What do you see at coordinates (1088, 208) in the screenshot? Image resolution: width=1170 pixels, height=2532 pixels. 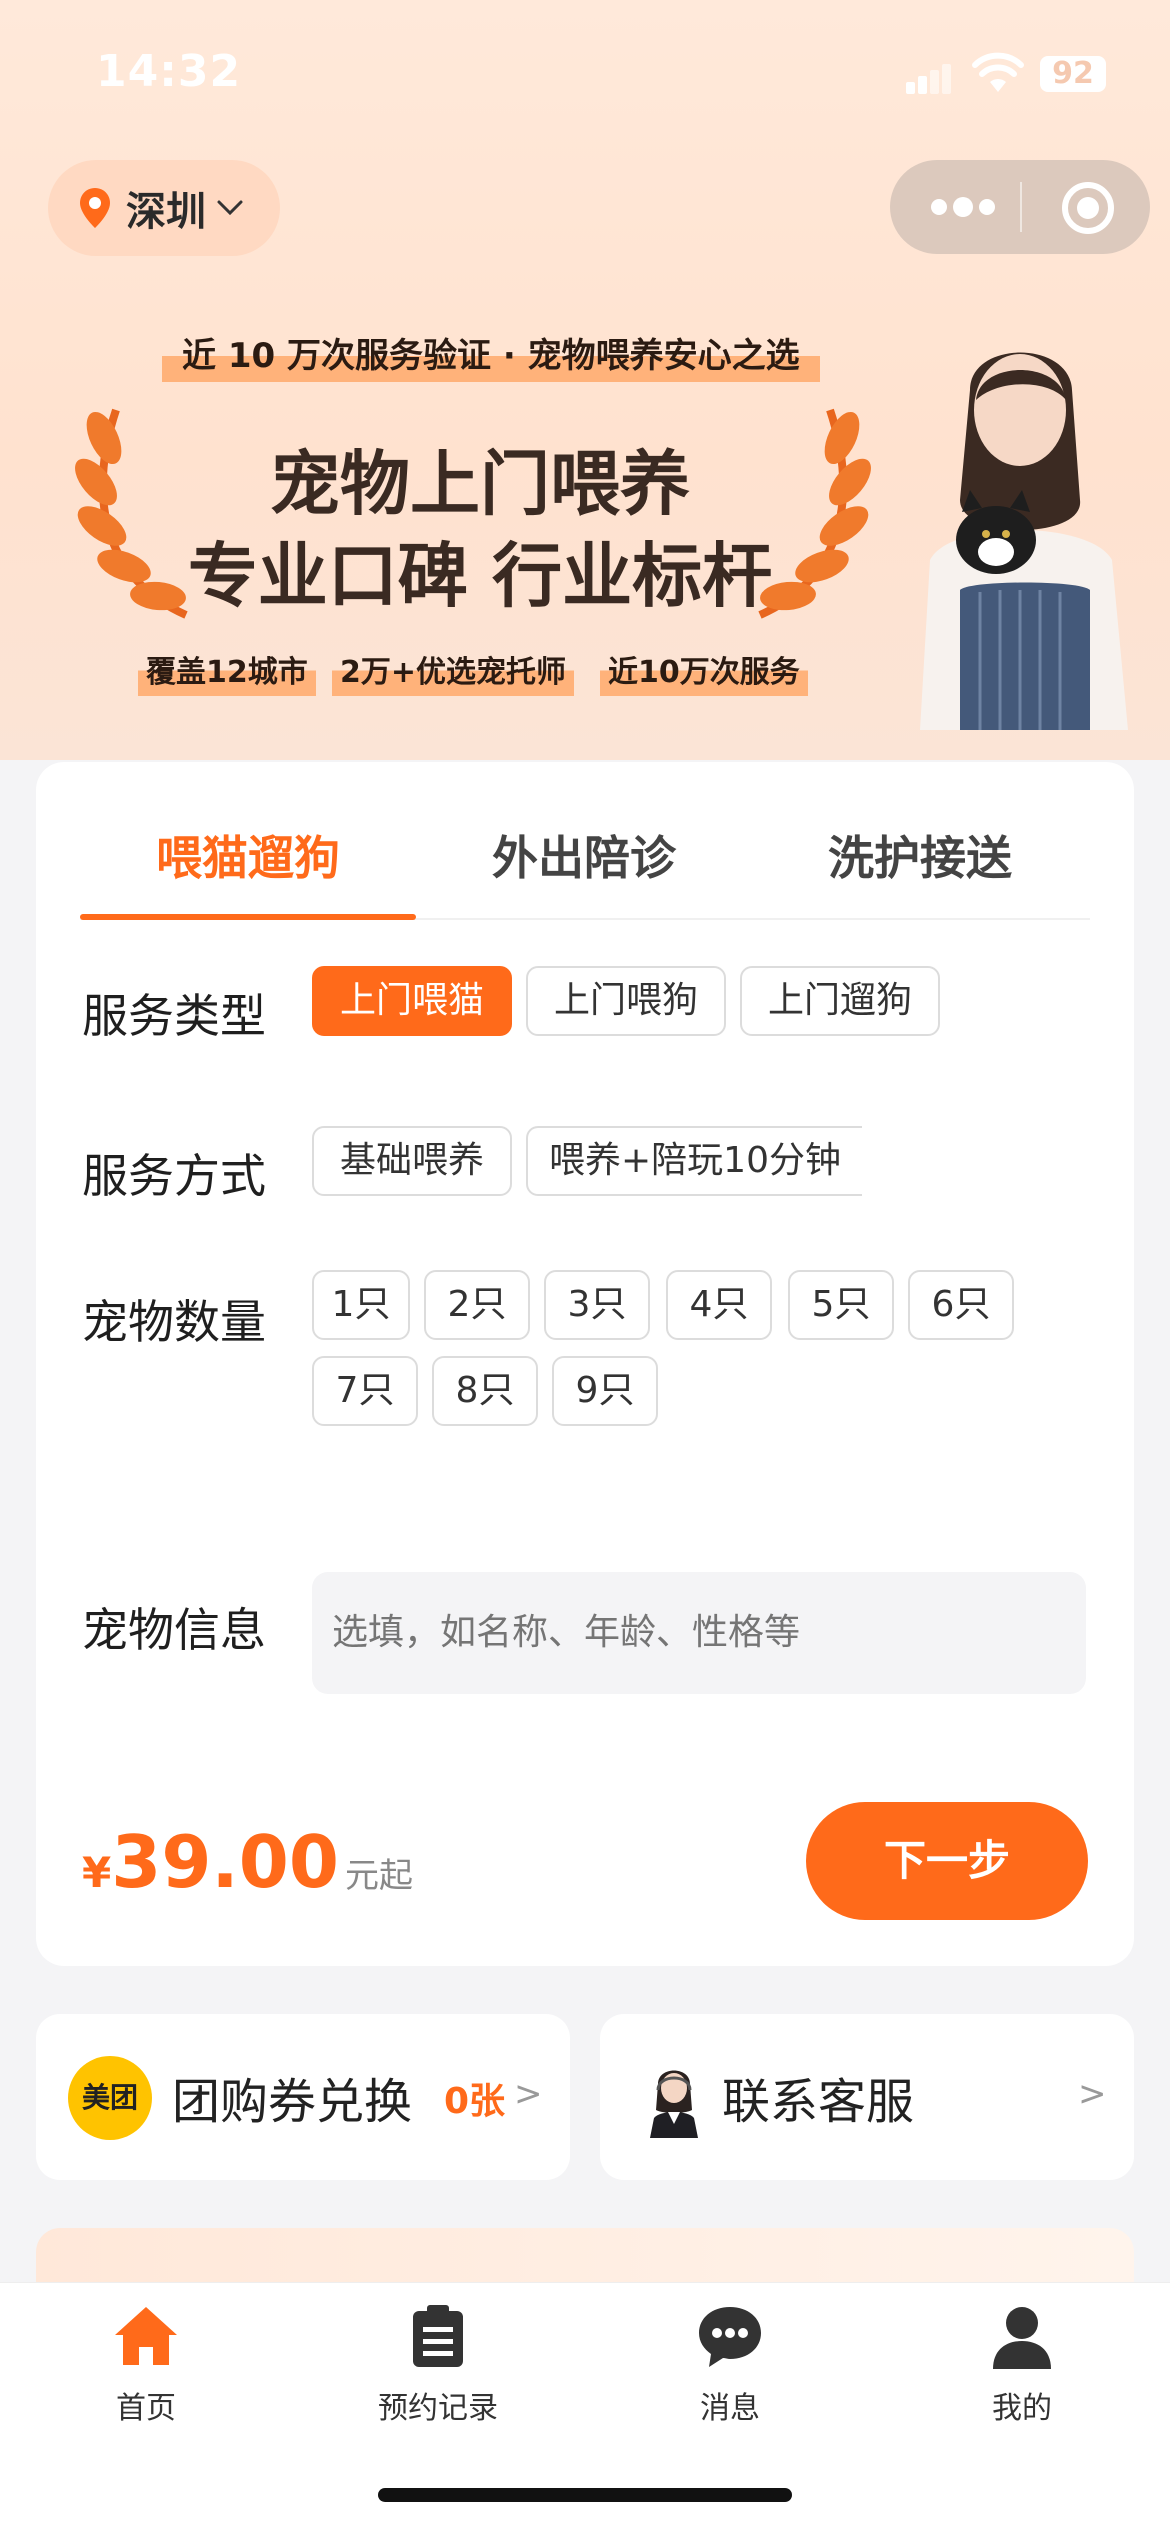 I see `close-miniprogram-icon` at bounding box center [1088, 208].